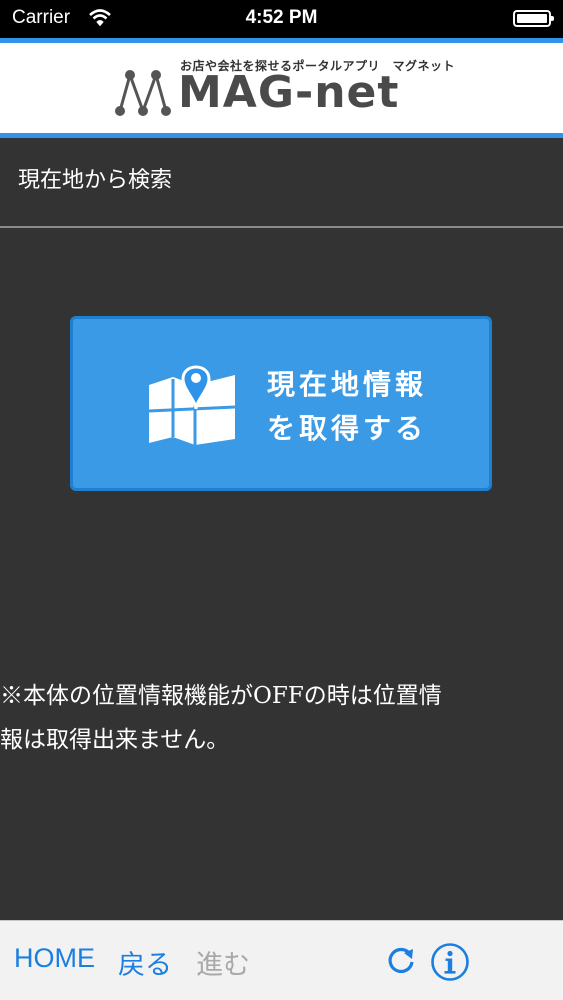 This screenshot has height=1000, width=563. I want to click on app-header: お店や会社を探せるポータルアプリ マグネット MAG-net, so click(281, 88).